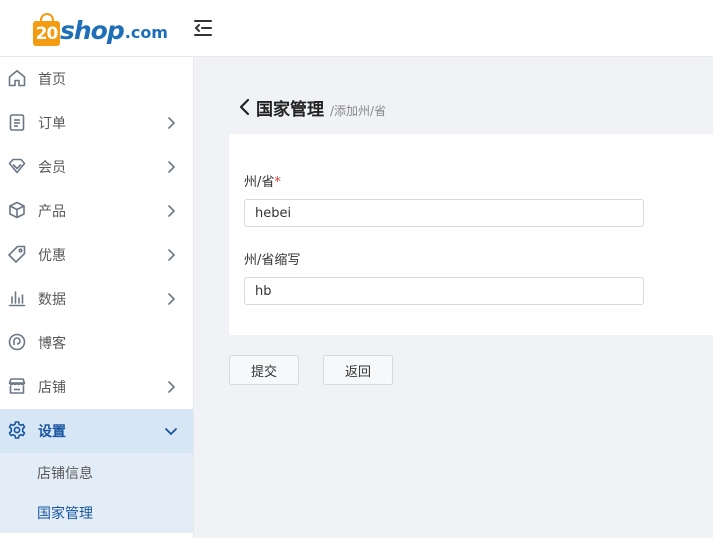  What do you see at coordinates (92, 30) in the screenshot?
I see `logo-shop-text: shop` at bounding box center [92, 30].